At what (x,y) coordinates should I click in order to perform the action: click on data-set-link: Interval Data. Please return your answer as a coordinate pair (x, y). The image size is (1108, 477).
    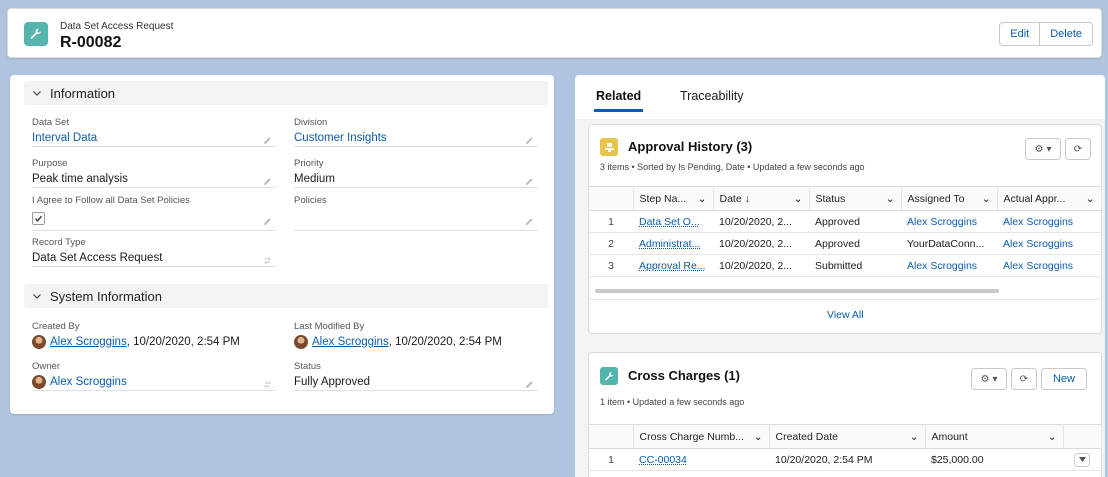
    Looking at the image, I should click on (64, 138).